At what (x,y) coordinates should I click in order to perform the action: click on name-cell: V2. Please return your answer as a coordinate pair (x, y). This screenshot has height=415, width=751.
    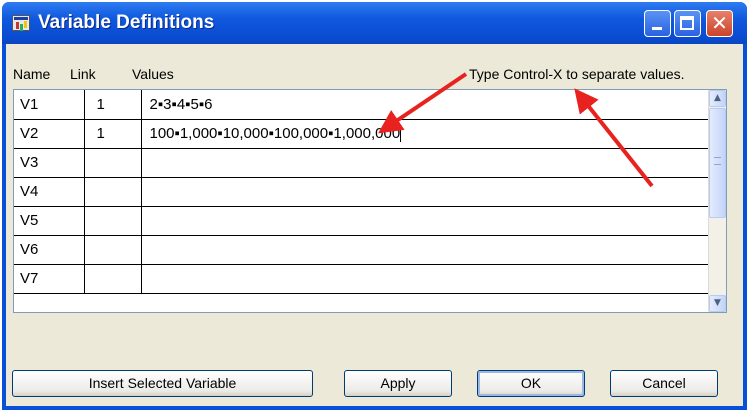
    Looking at the image, I should click on (49, 133).